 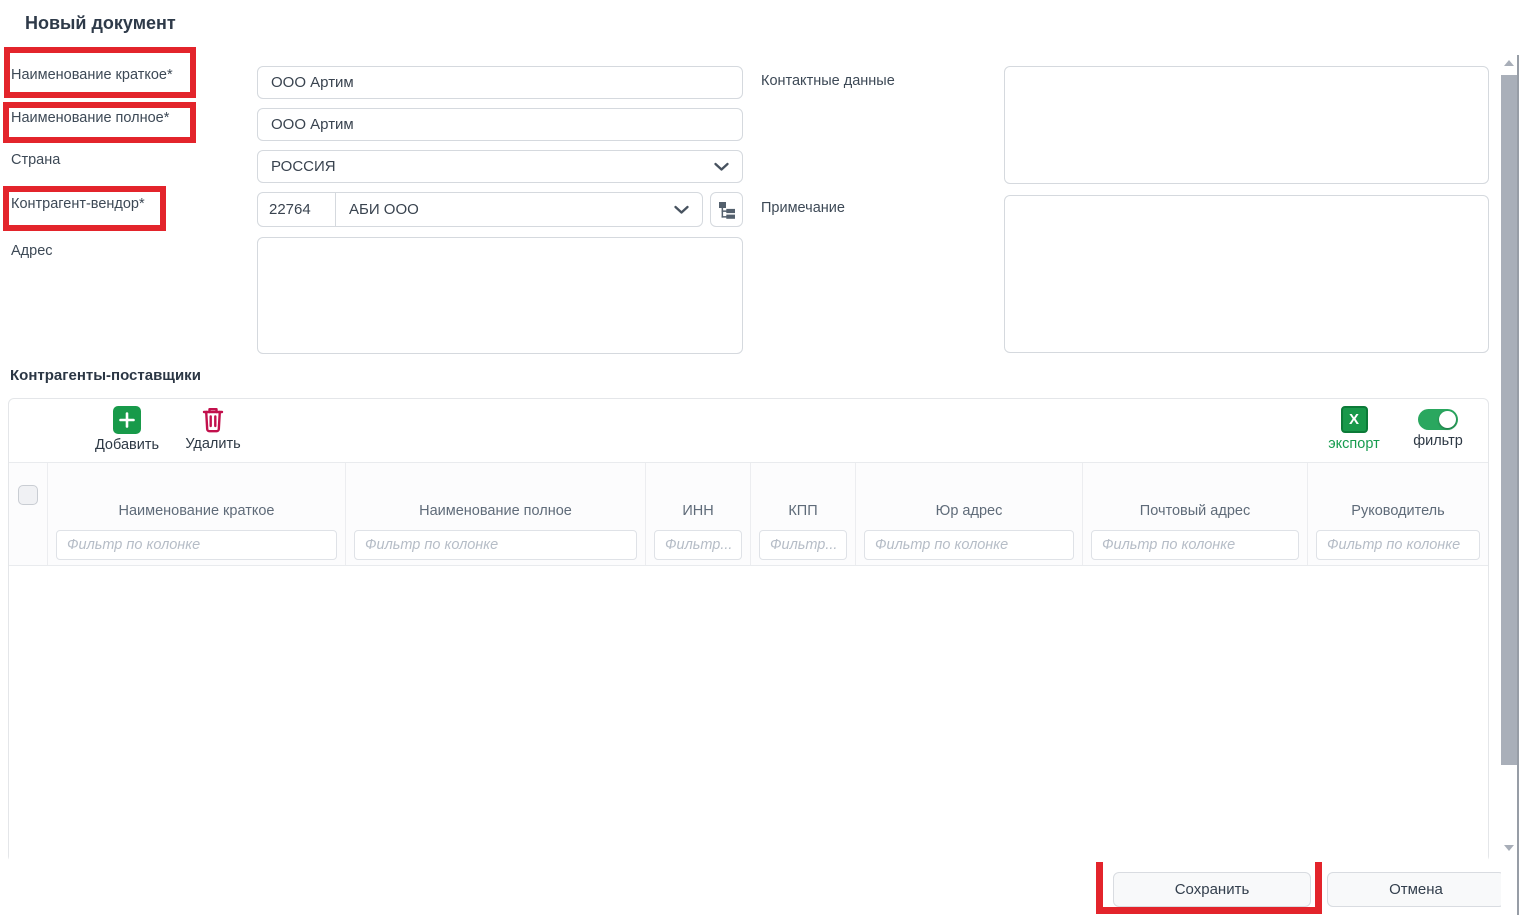 I want to click on filter-toggle-label: фильтр, so click(x=1438, y=441).